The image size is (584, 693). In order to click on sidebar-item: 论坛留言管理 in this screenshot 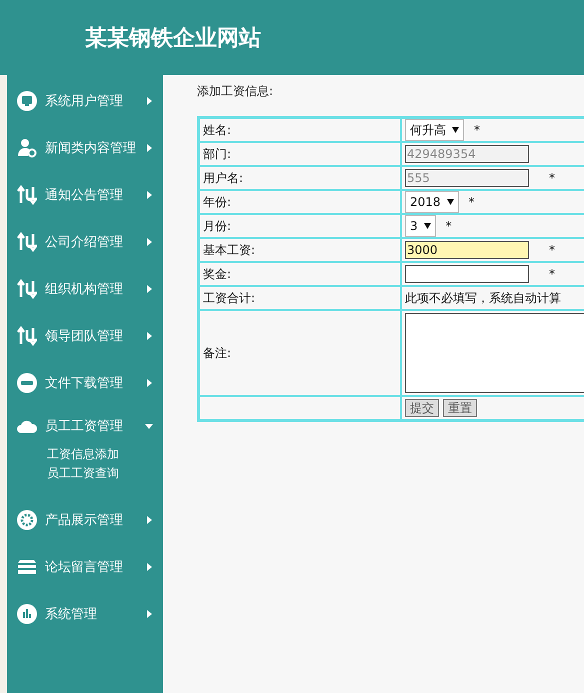, I will do `click(85, 566)`.